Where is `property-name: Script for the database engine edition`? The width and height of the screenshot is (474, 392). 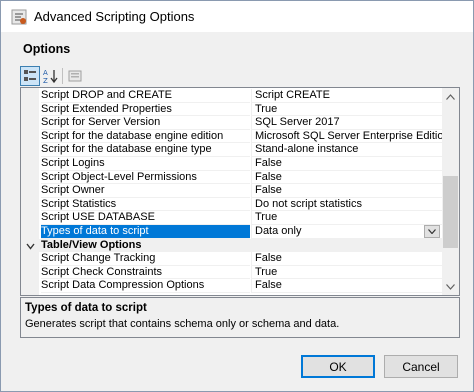
property-name: Script for the database engine edition is located at coordinates (145, 137).